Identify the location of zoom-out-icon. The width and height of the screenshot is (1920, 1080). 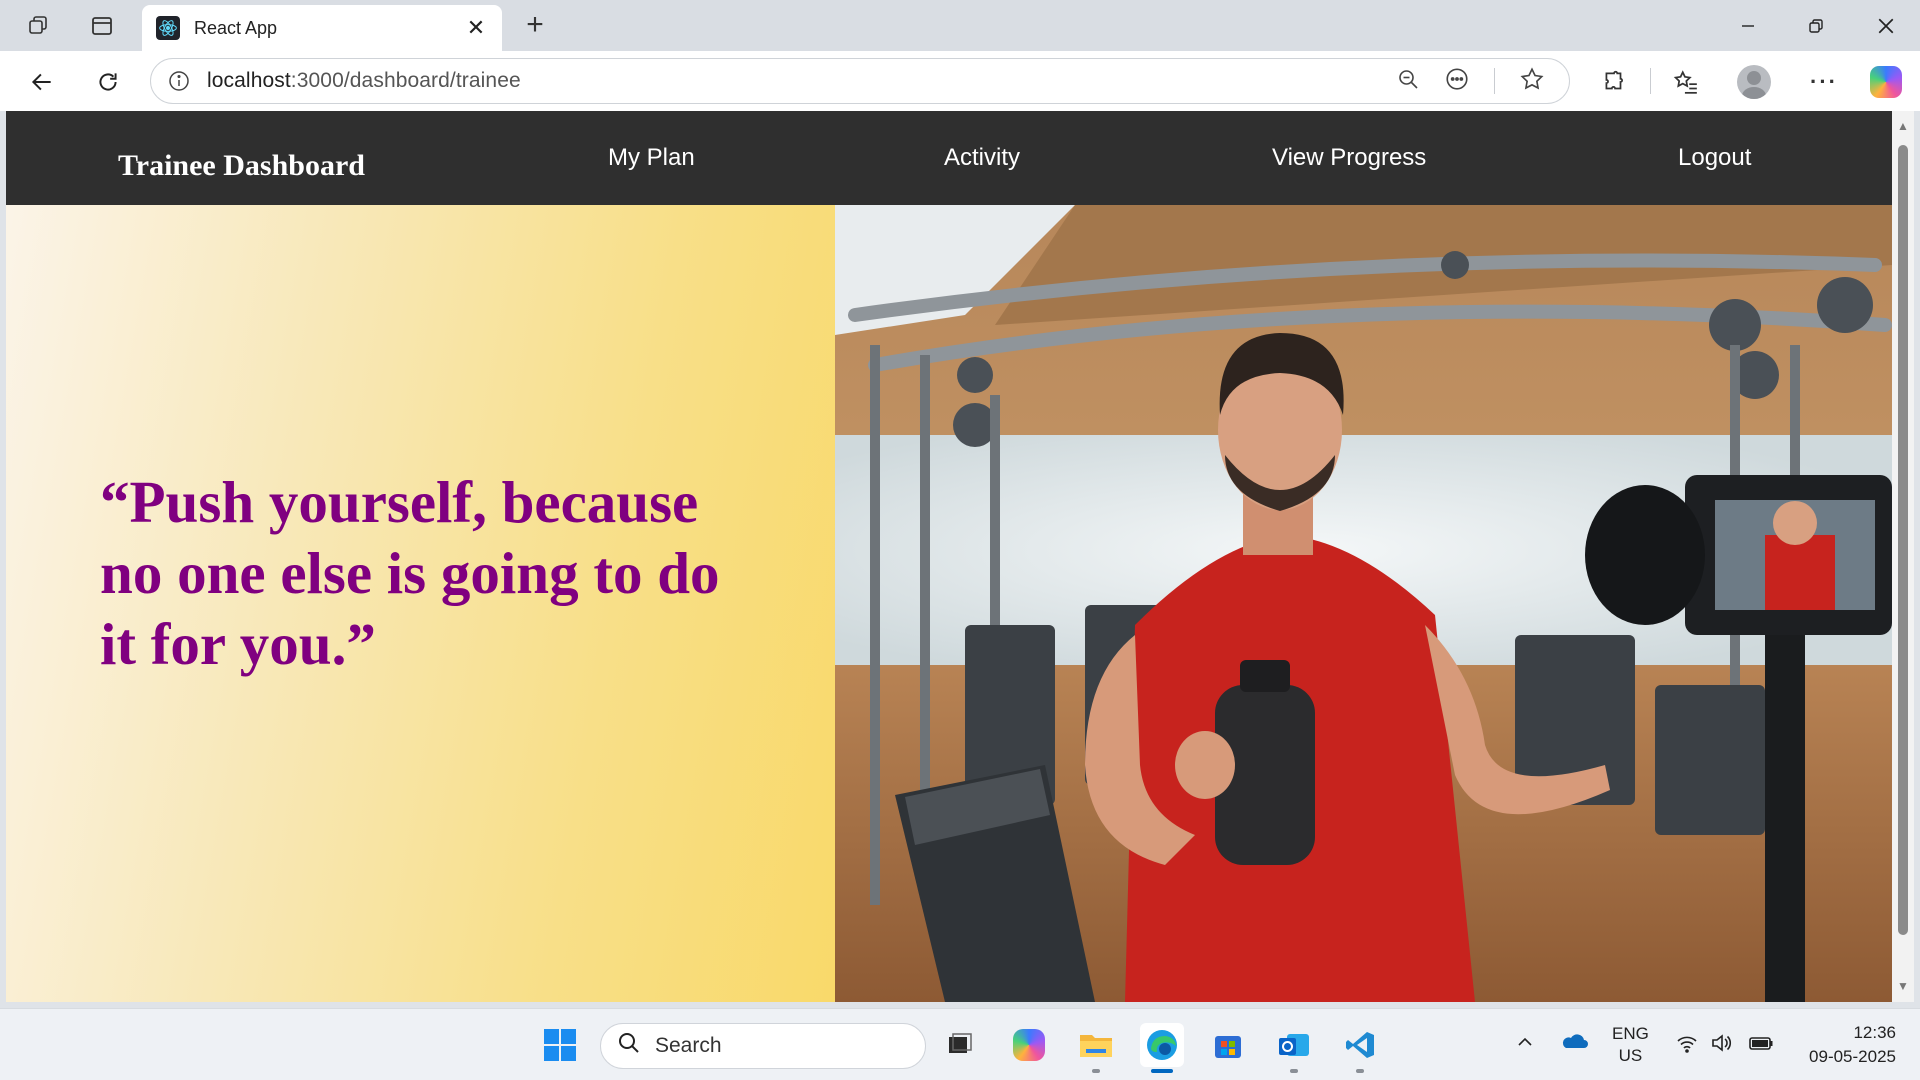
(1408, 81).